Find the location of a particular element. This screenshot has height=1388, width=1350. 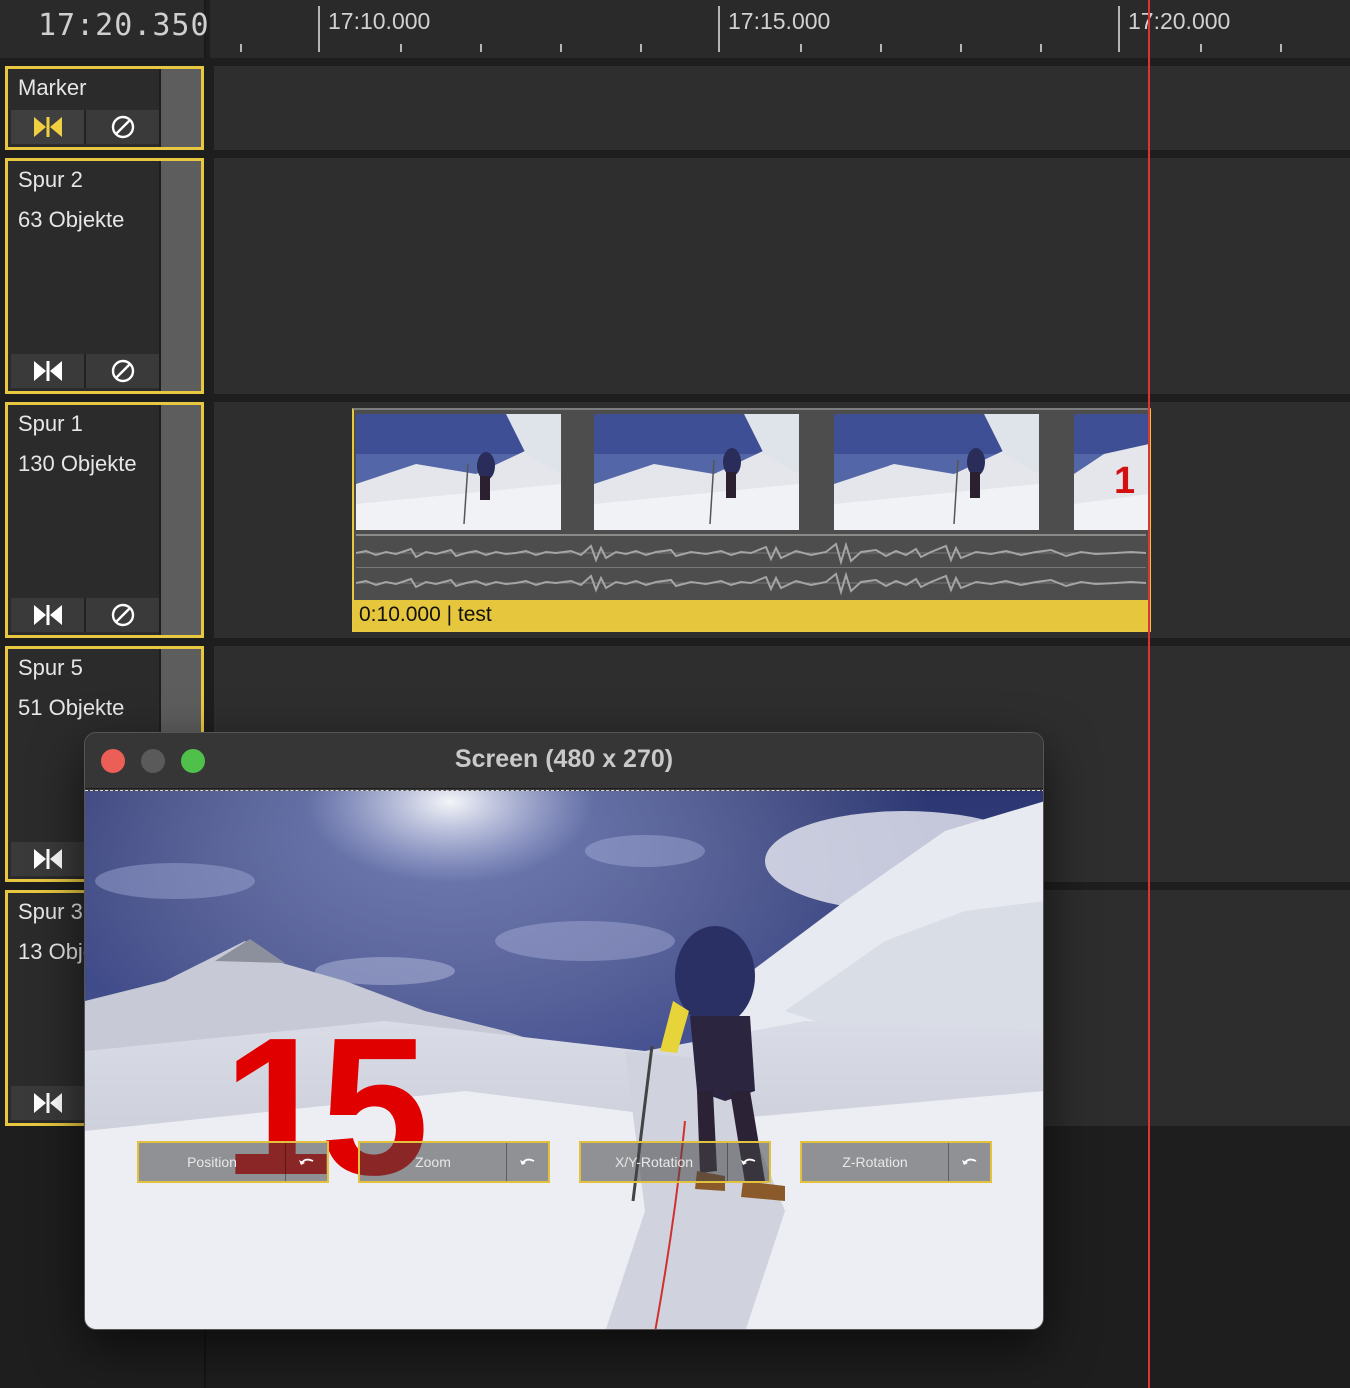

track-header-marker: Marker is located at coordinates (104, 108).